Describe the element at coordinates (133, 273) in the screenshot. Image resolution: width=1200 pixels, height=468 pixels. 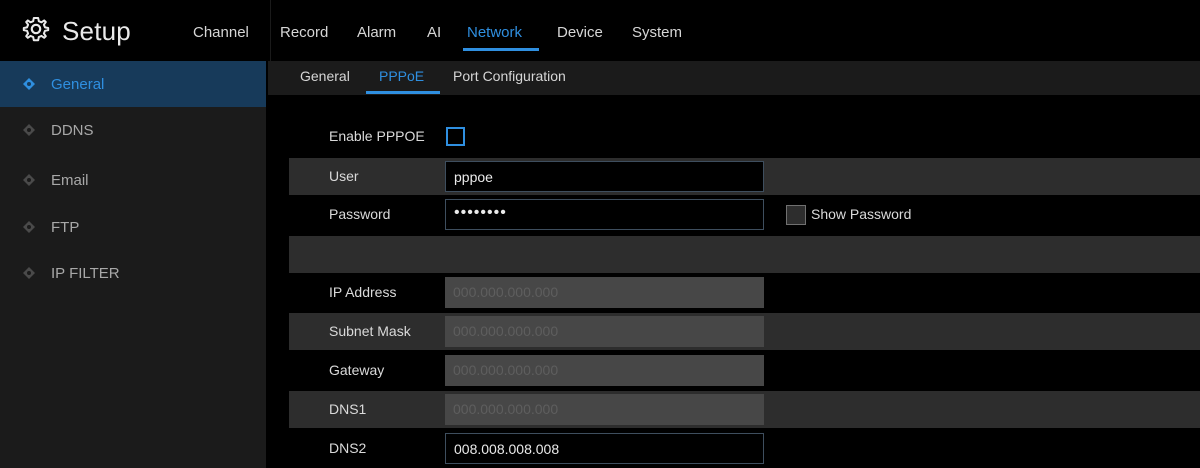
I see `sidebar-item-ip-filter: IP FILTER` at that location.